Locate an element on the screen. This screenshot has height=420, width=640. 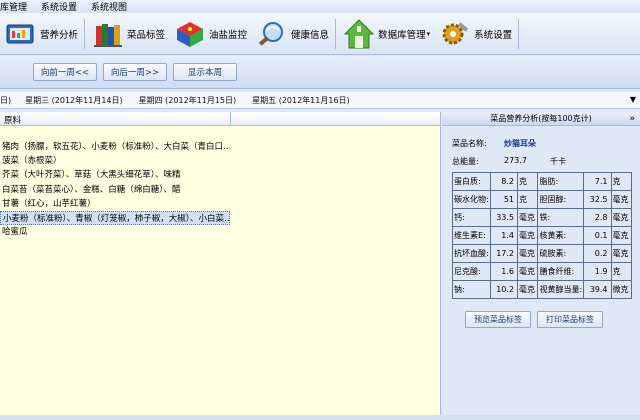
magnifier-icon is located at coordinates (272, 34).